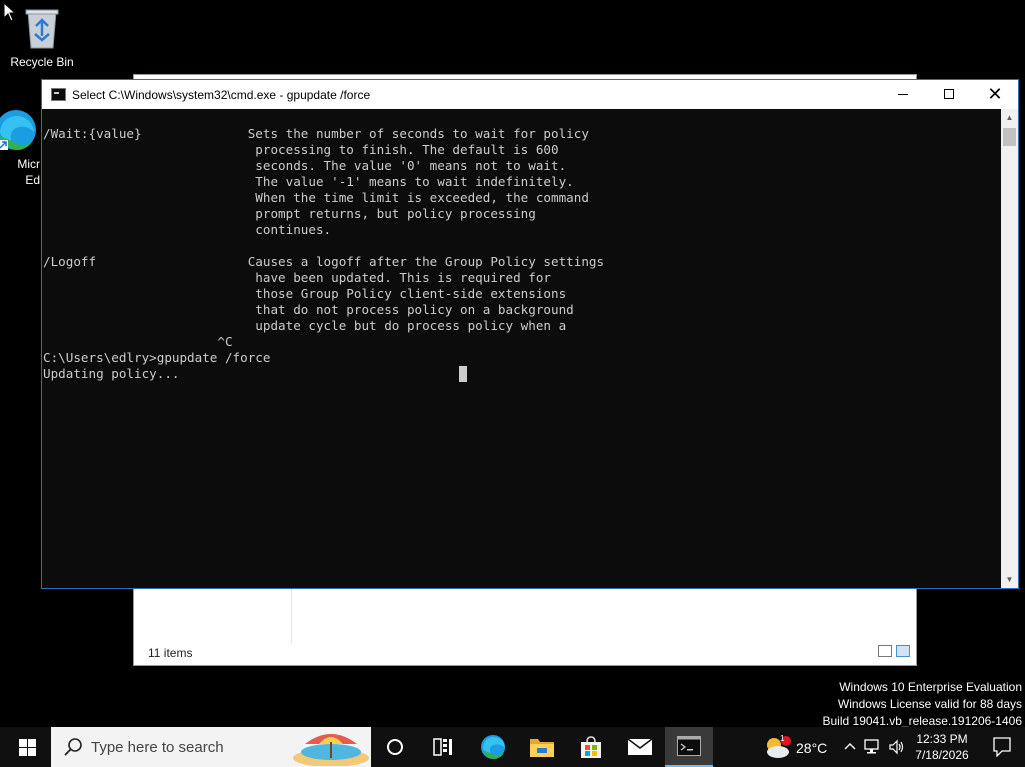 The width and height of the screenshot is (1025, 767). Describe the element at coordinates (301, 149) in the screenshot. I see `console-line: processing to finish. The default is 600` at that location.